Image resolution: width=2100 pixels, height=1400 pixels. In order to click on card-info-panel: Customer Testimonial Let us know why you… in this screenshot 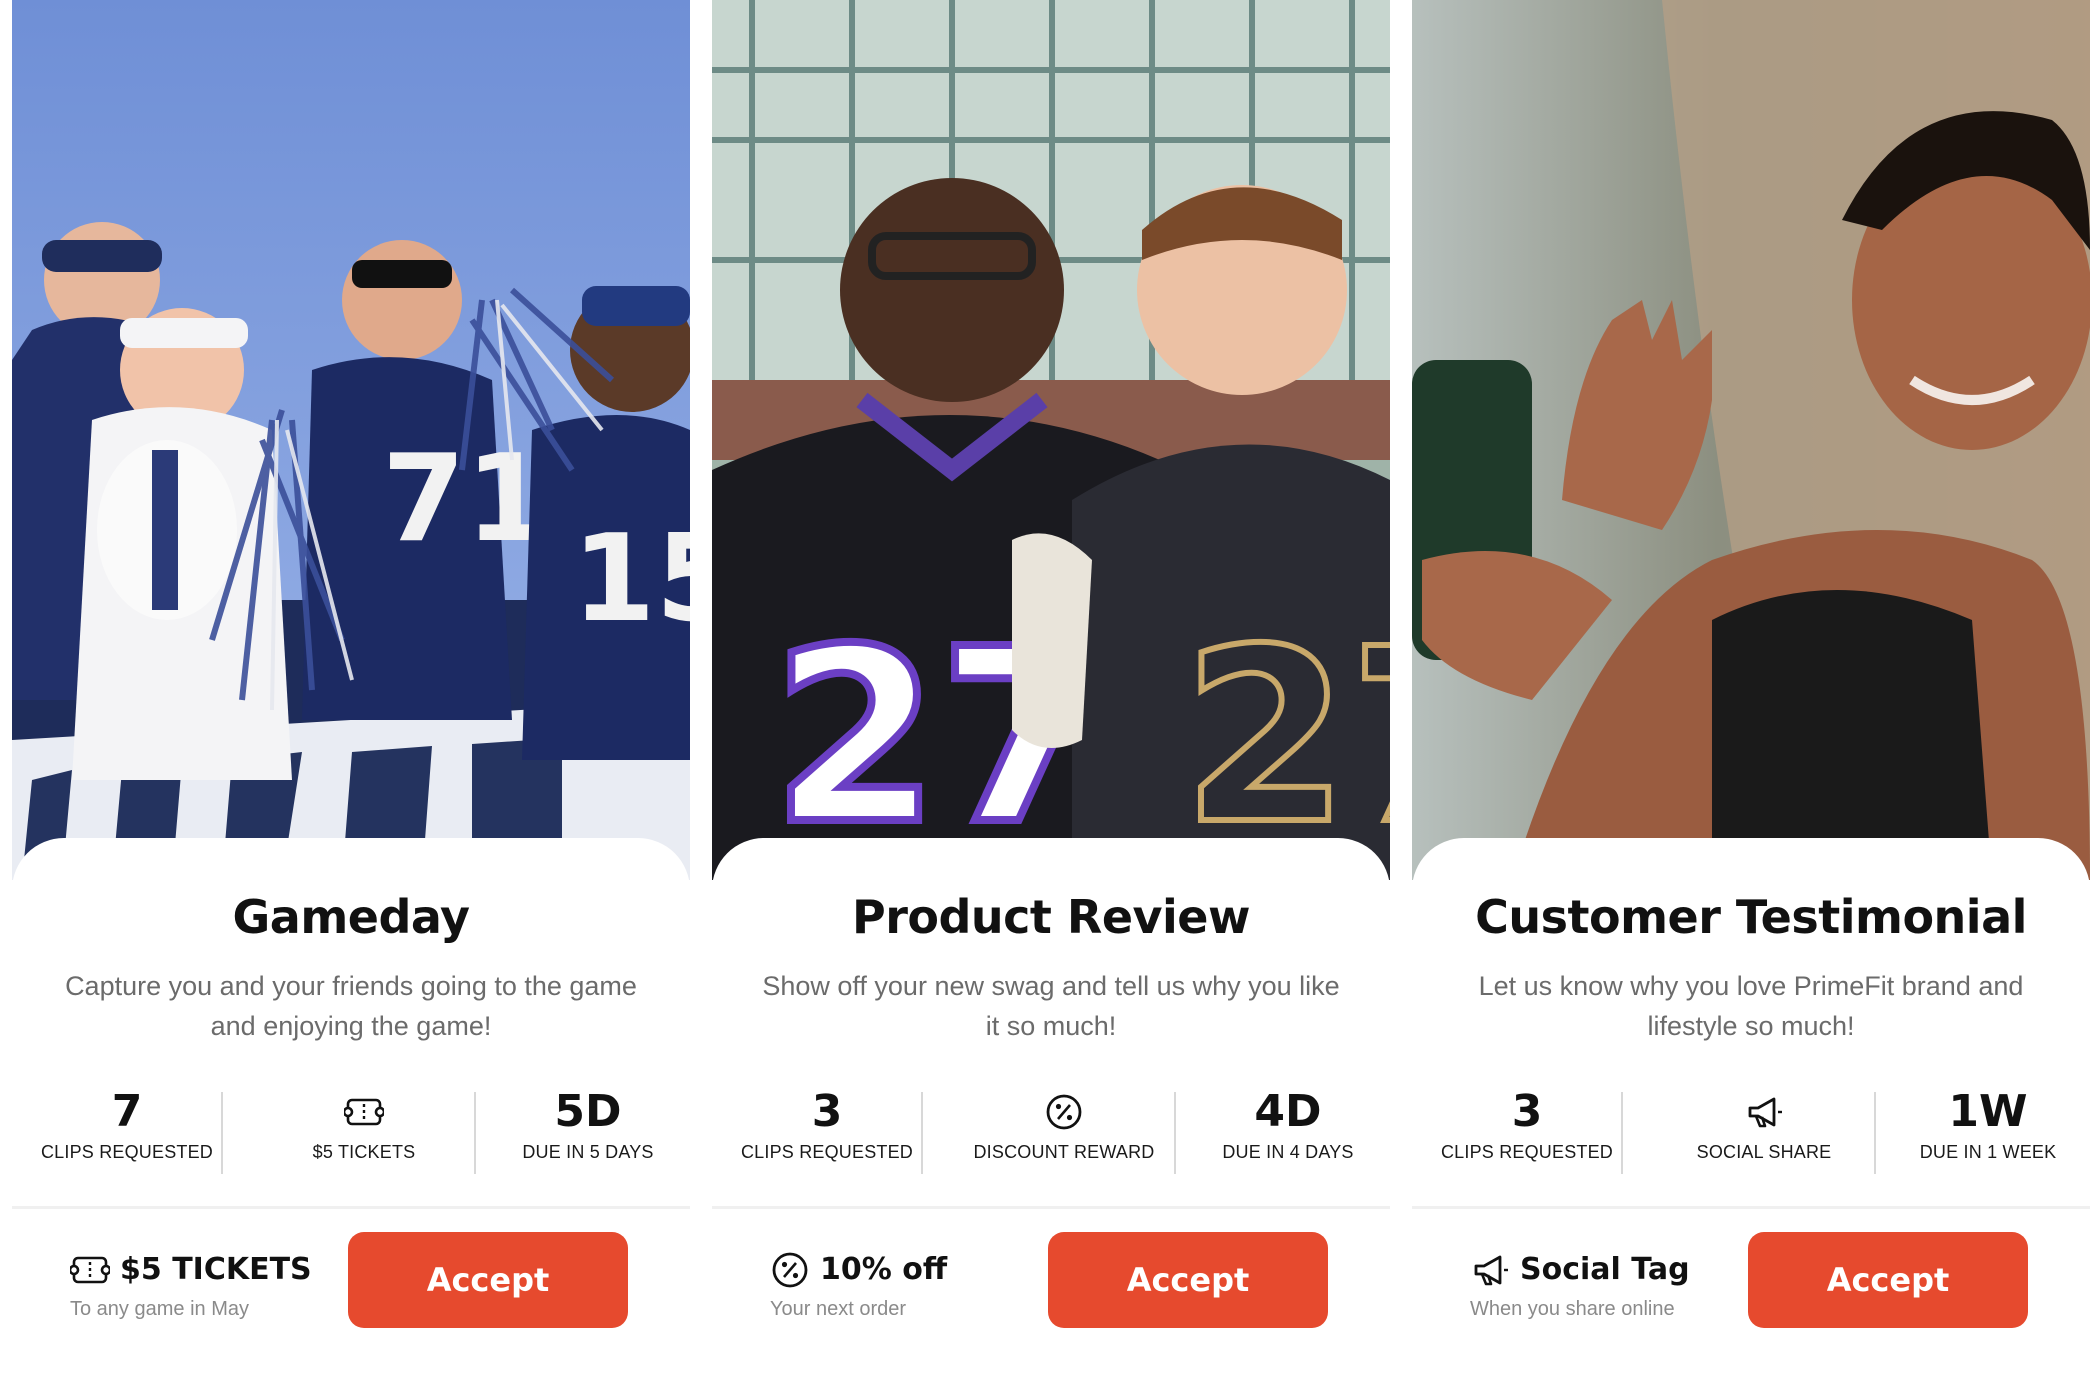, I will do `click(1751, 1119)`.